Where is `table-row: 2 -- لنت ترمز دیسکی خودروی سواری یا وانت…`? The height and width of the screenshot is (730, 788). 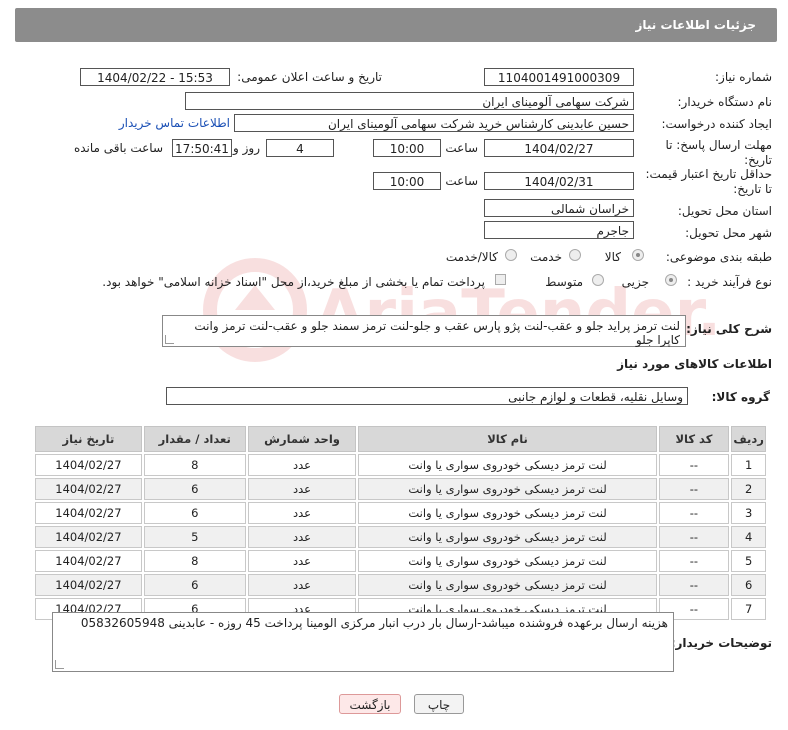
table-row: 2 -- لنت ترمز دیسکی خودروی سواری یا وانت… is located at coordinates (400, 489).